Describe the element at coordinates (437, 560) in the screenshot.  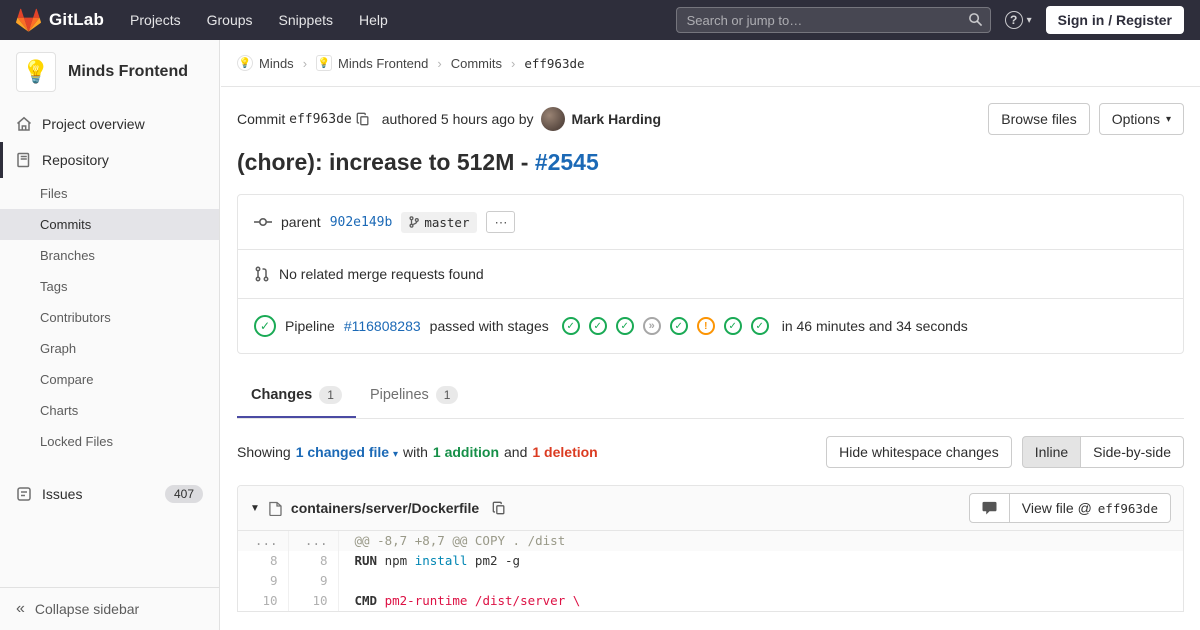
I see `line-content: RUN npm install pm2 -g` at that location.